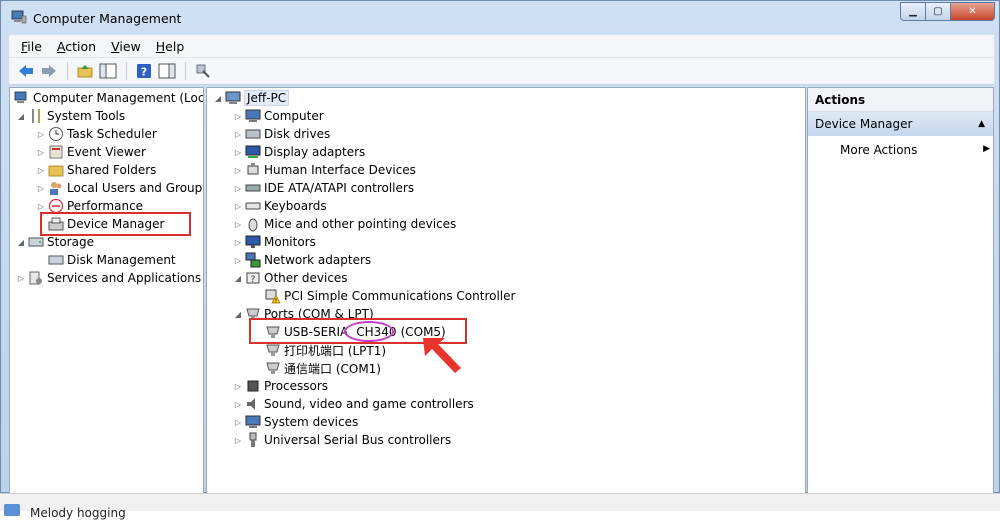  What do you see at coordinates (55, 242) in the screenshot?
I see `tree-item-storage: ◢ Storage` at bounding box center [55, 242].